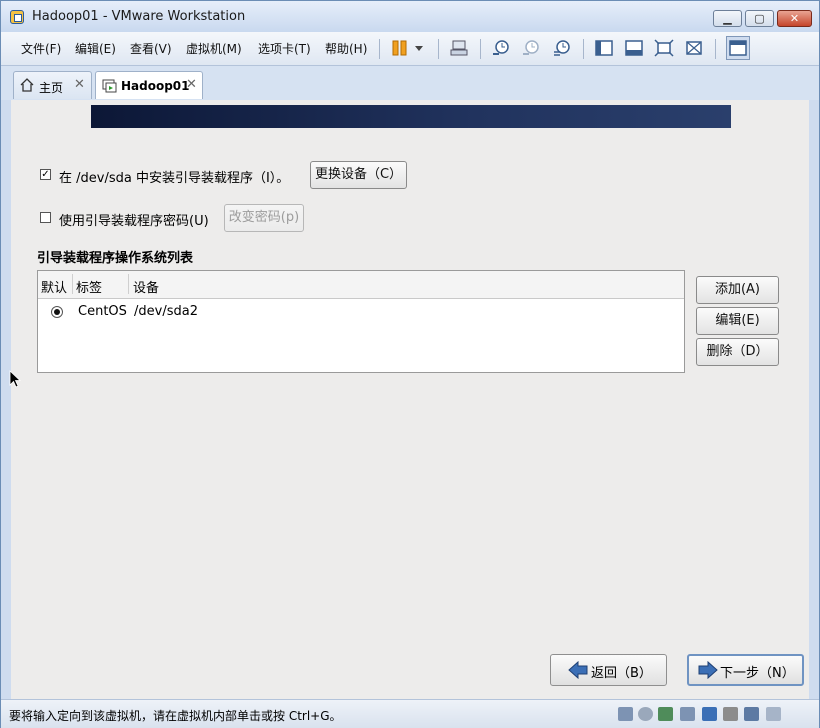  I want to click on arrow-right-icon, so click(708, 670).